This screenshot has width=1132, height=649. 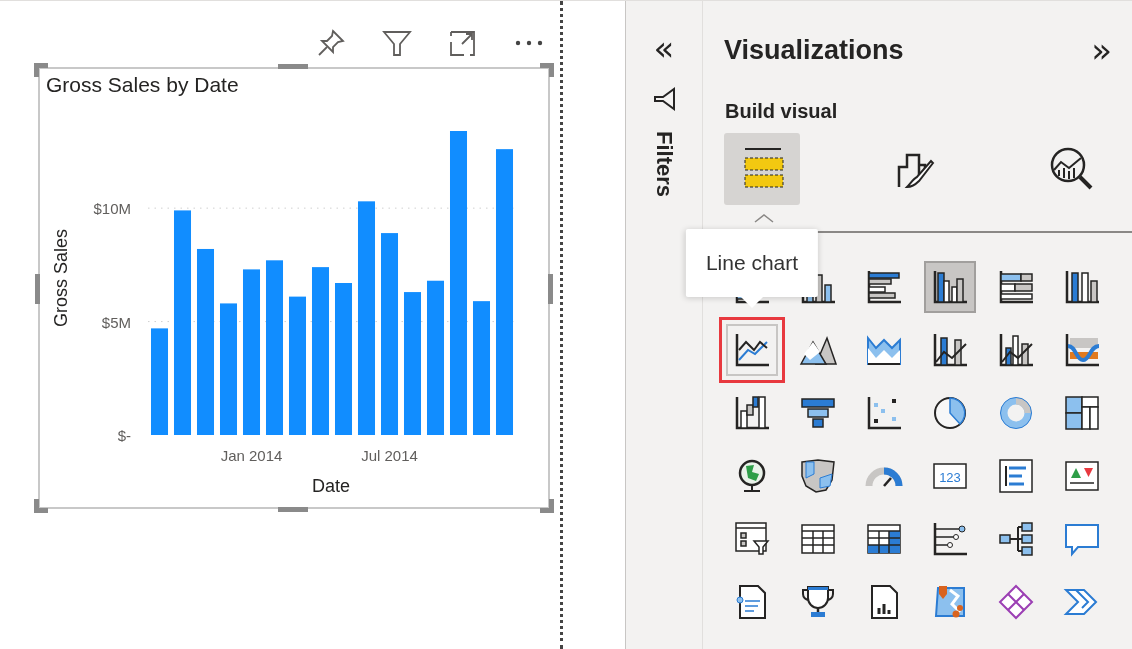 I want to click on visual-type-button, so click(x=950, y=286).